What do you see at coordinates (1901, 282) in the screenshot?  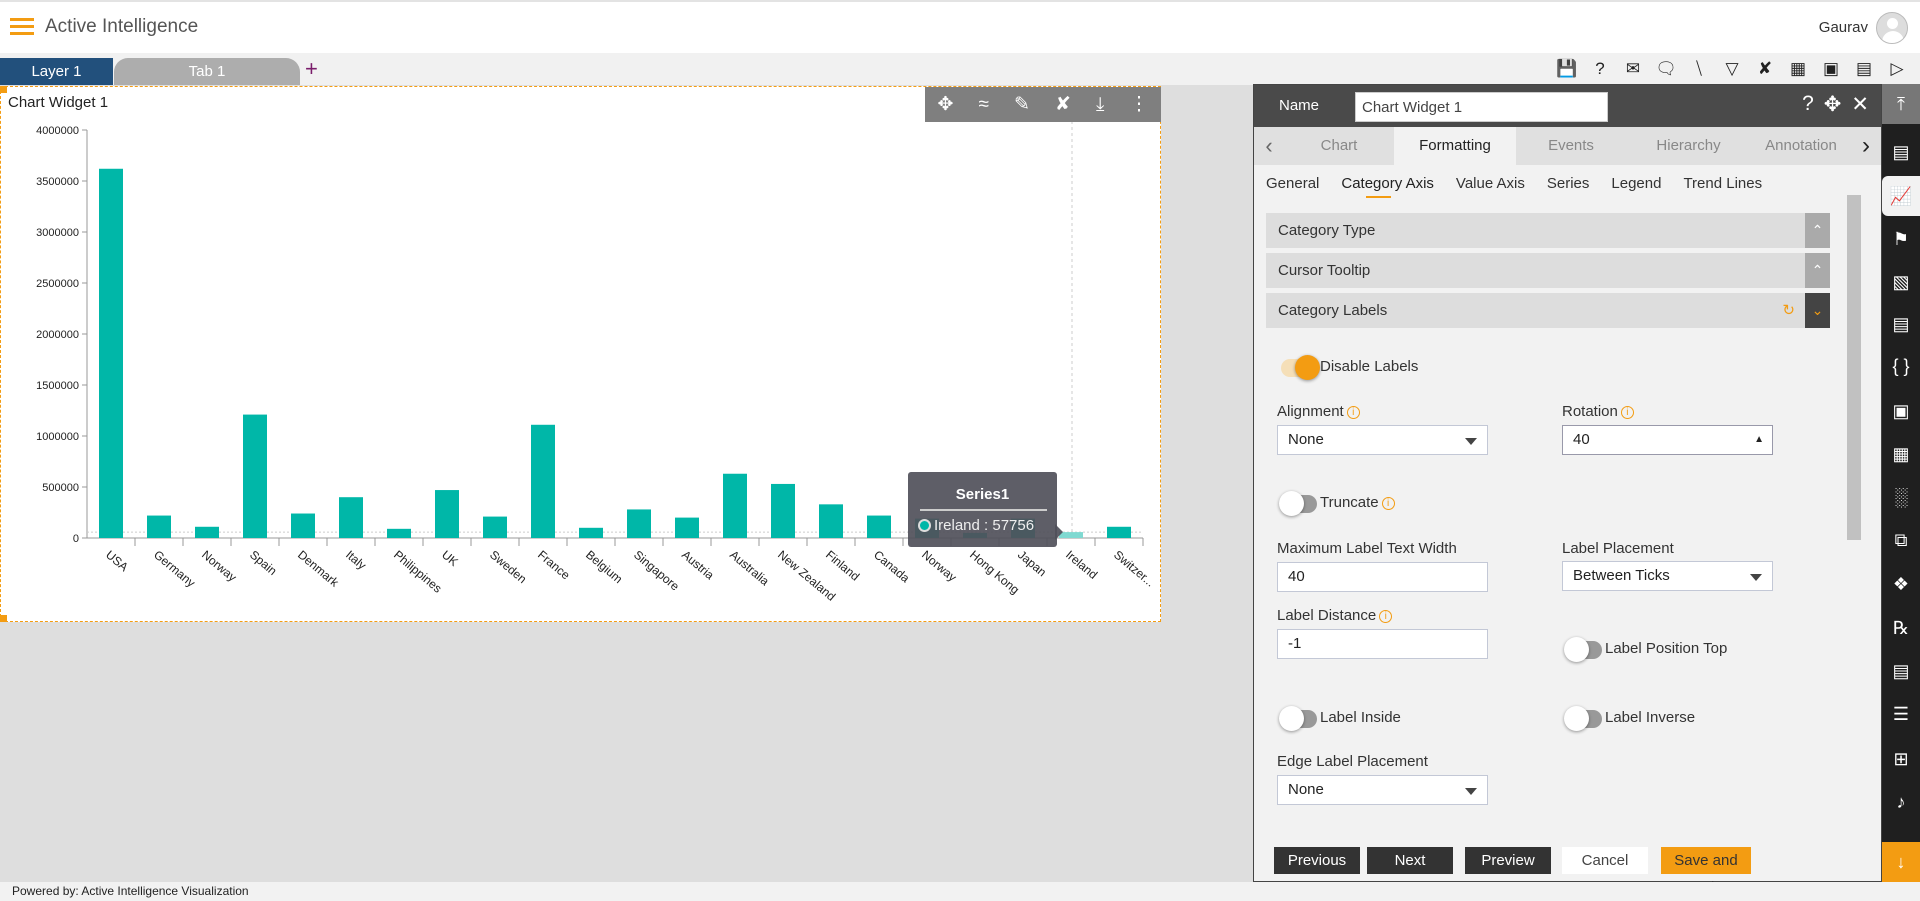 I see `report-icon: ▧` at bounding box center [1901, 282].